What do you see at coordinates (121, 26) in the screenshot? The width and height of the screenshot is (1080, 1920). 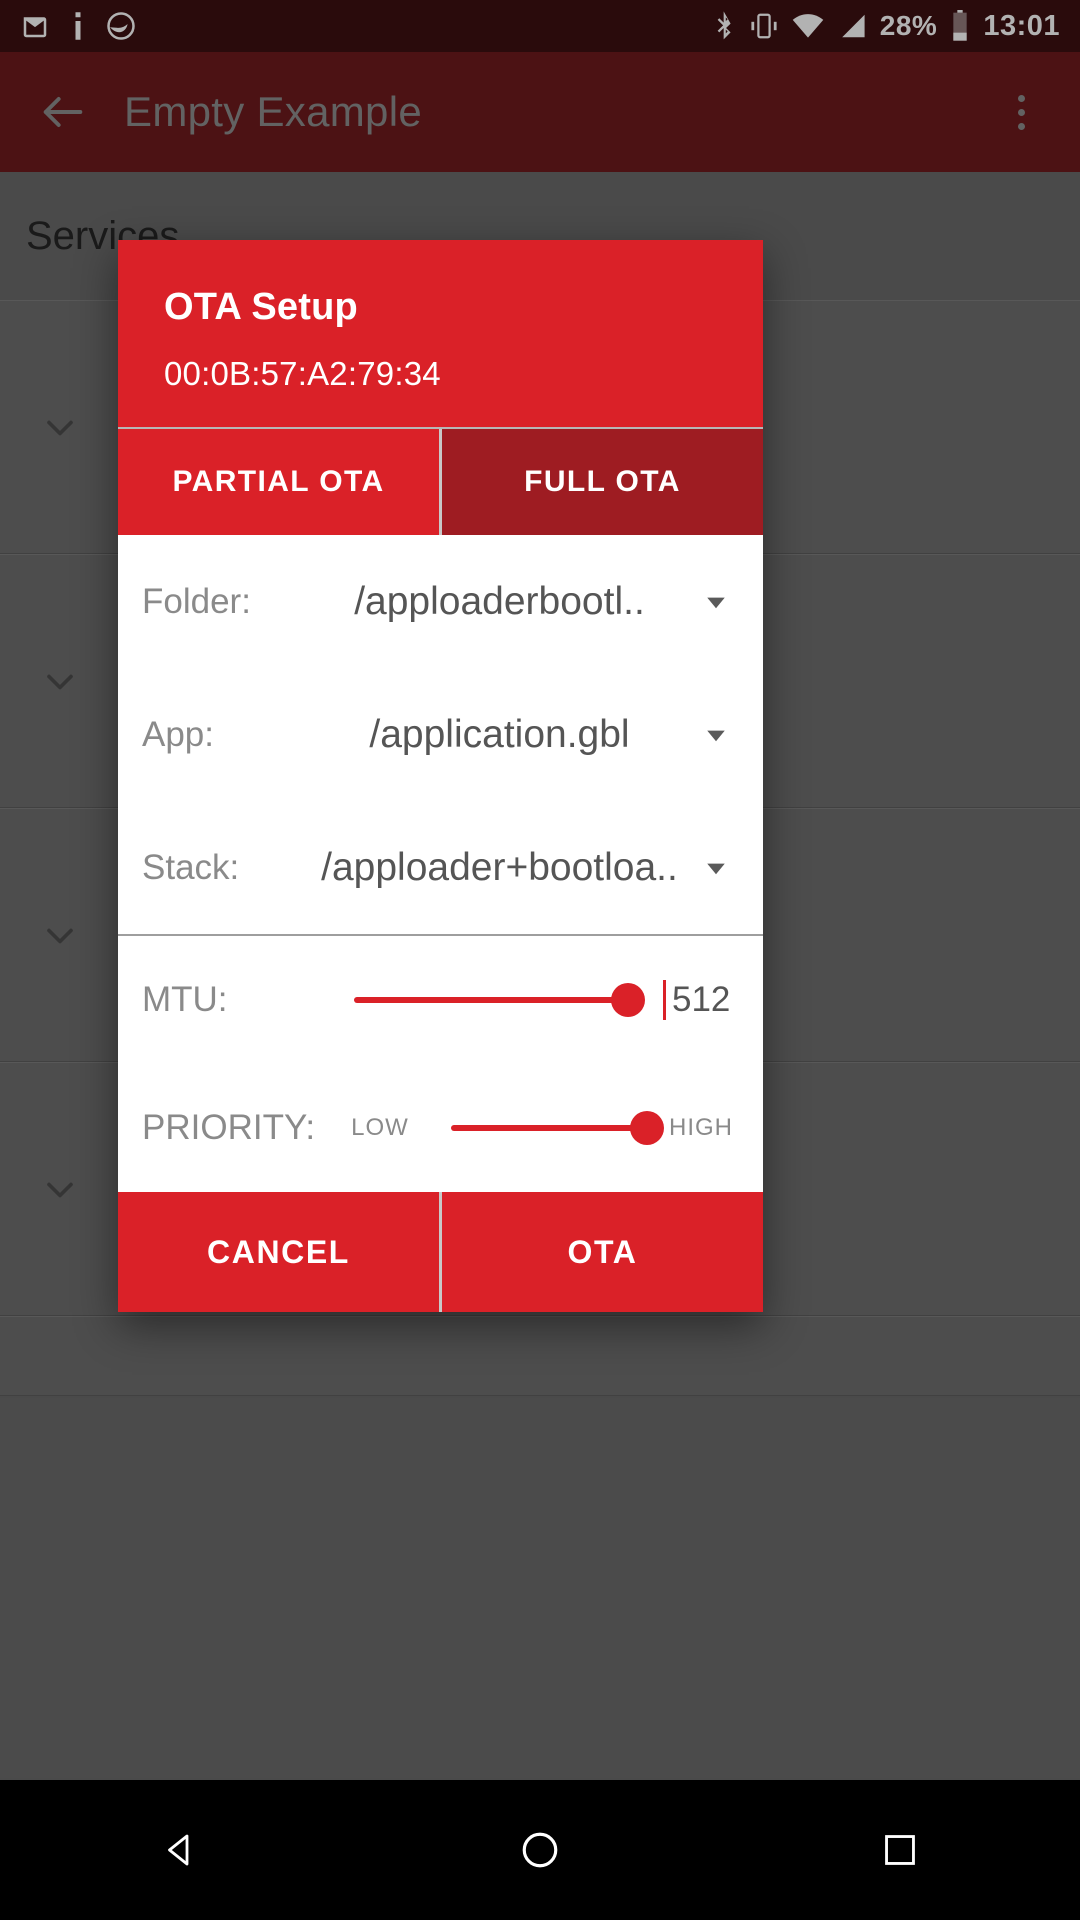 I see `circle-app-icon` at bounding box center [121, 26].